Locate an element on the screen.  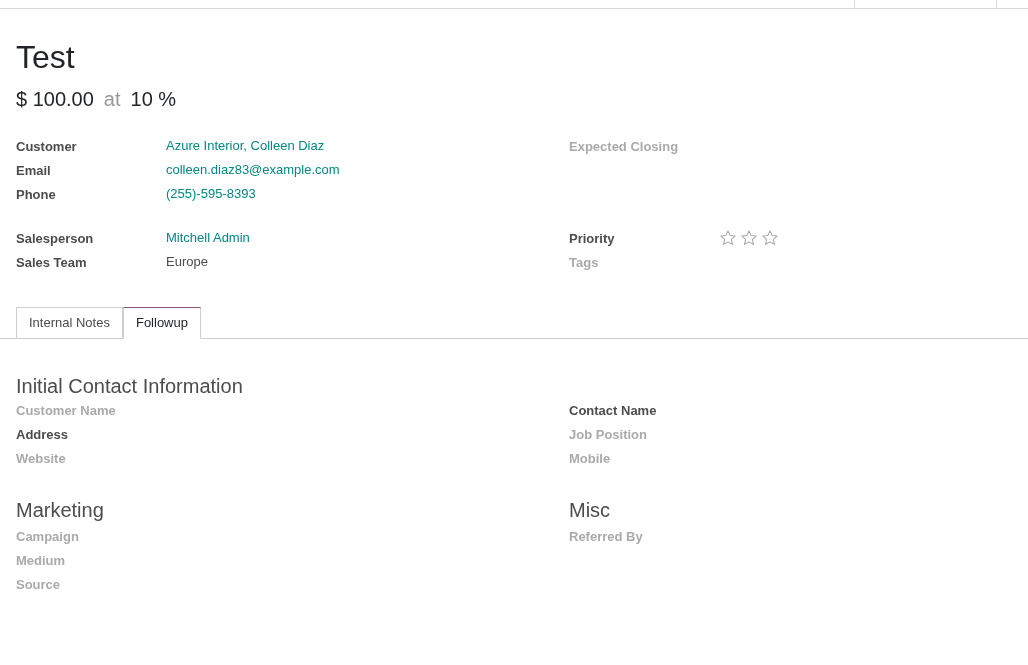
section-heading: Marketing is located at coordinates (60, 510).